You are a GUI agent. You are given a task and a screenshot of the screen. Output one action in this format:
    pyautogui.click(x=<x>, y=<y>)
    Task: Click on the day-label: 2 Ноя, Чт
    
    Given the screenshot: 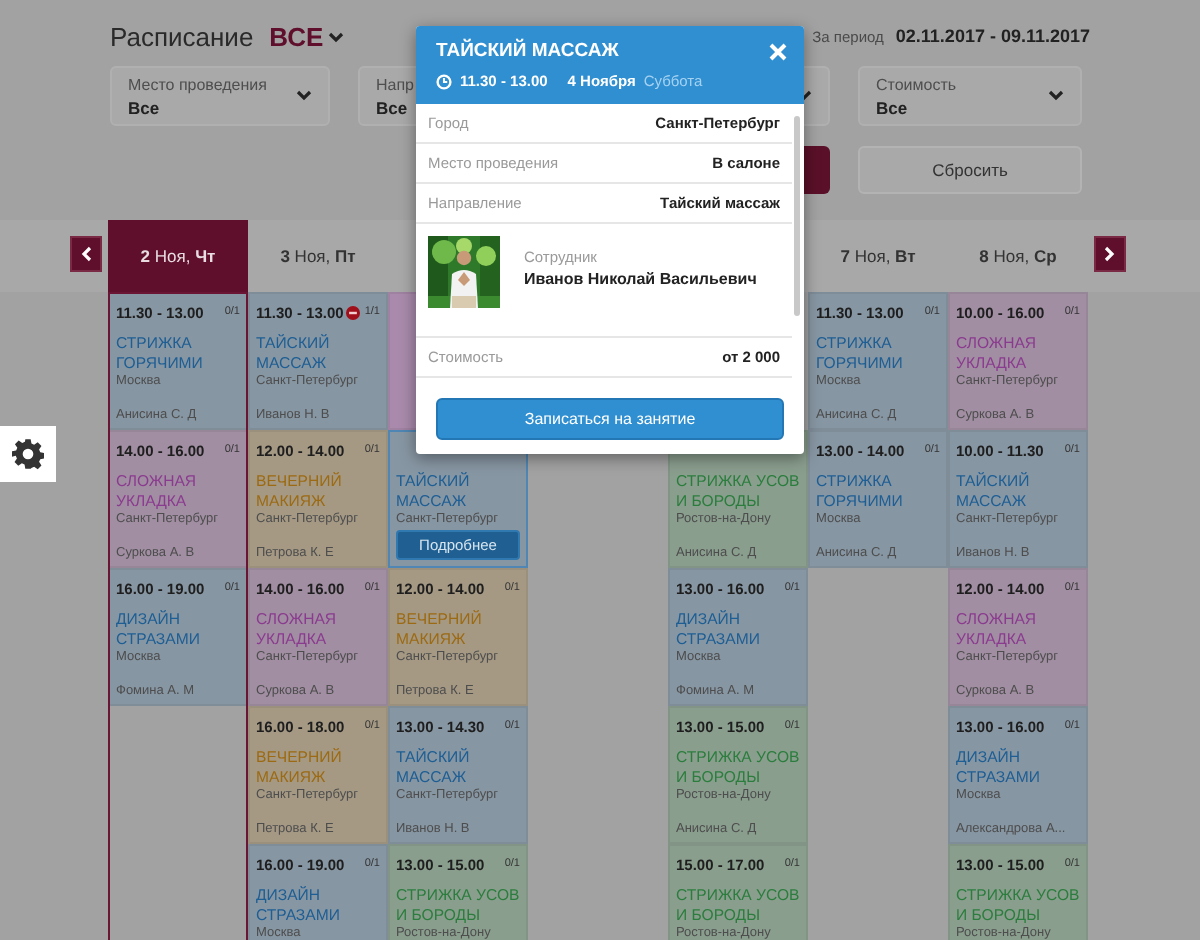 What is the action you would take?
    pyautogui.click(x=178, y=256)
    